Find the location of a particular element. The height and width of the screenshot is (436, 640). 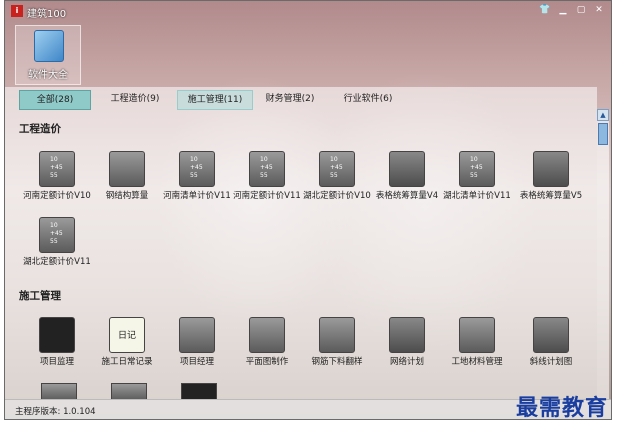

app-label: 湖北定额计价V10 is located at coordinates (337, 196).